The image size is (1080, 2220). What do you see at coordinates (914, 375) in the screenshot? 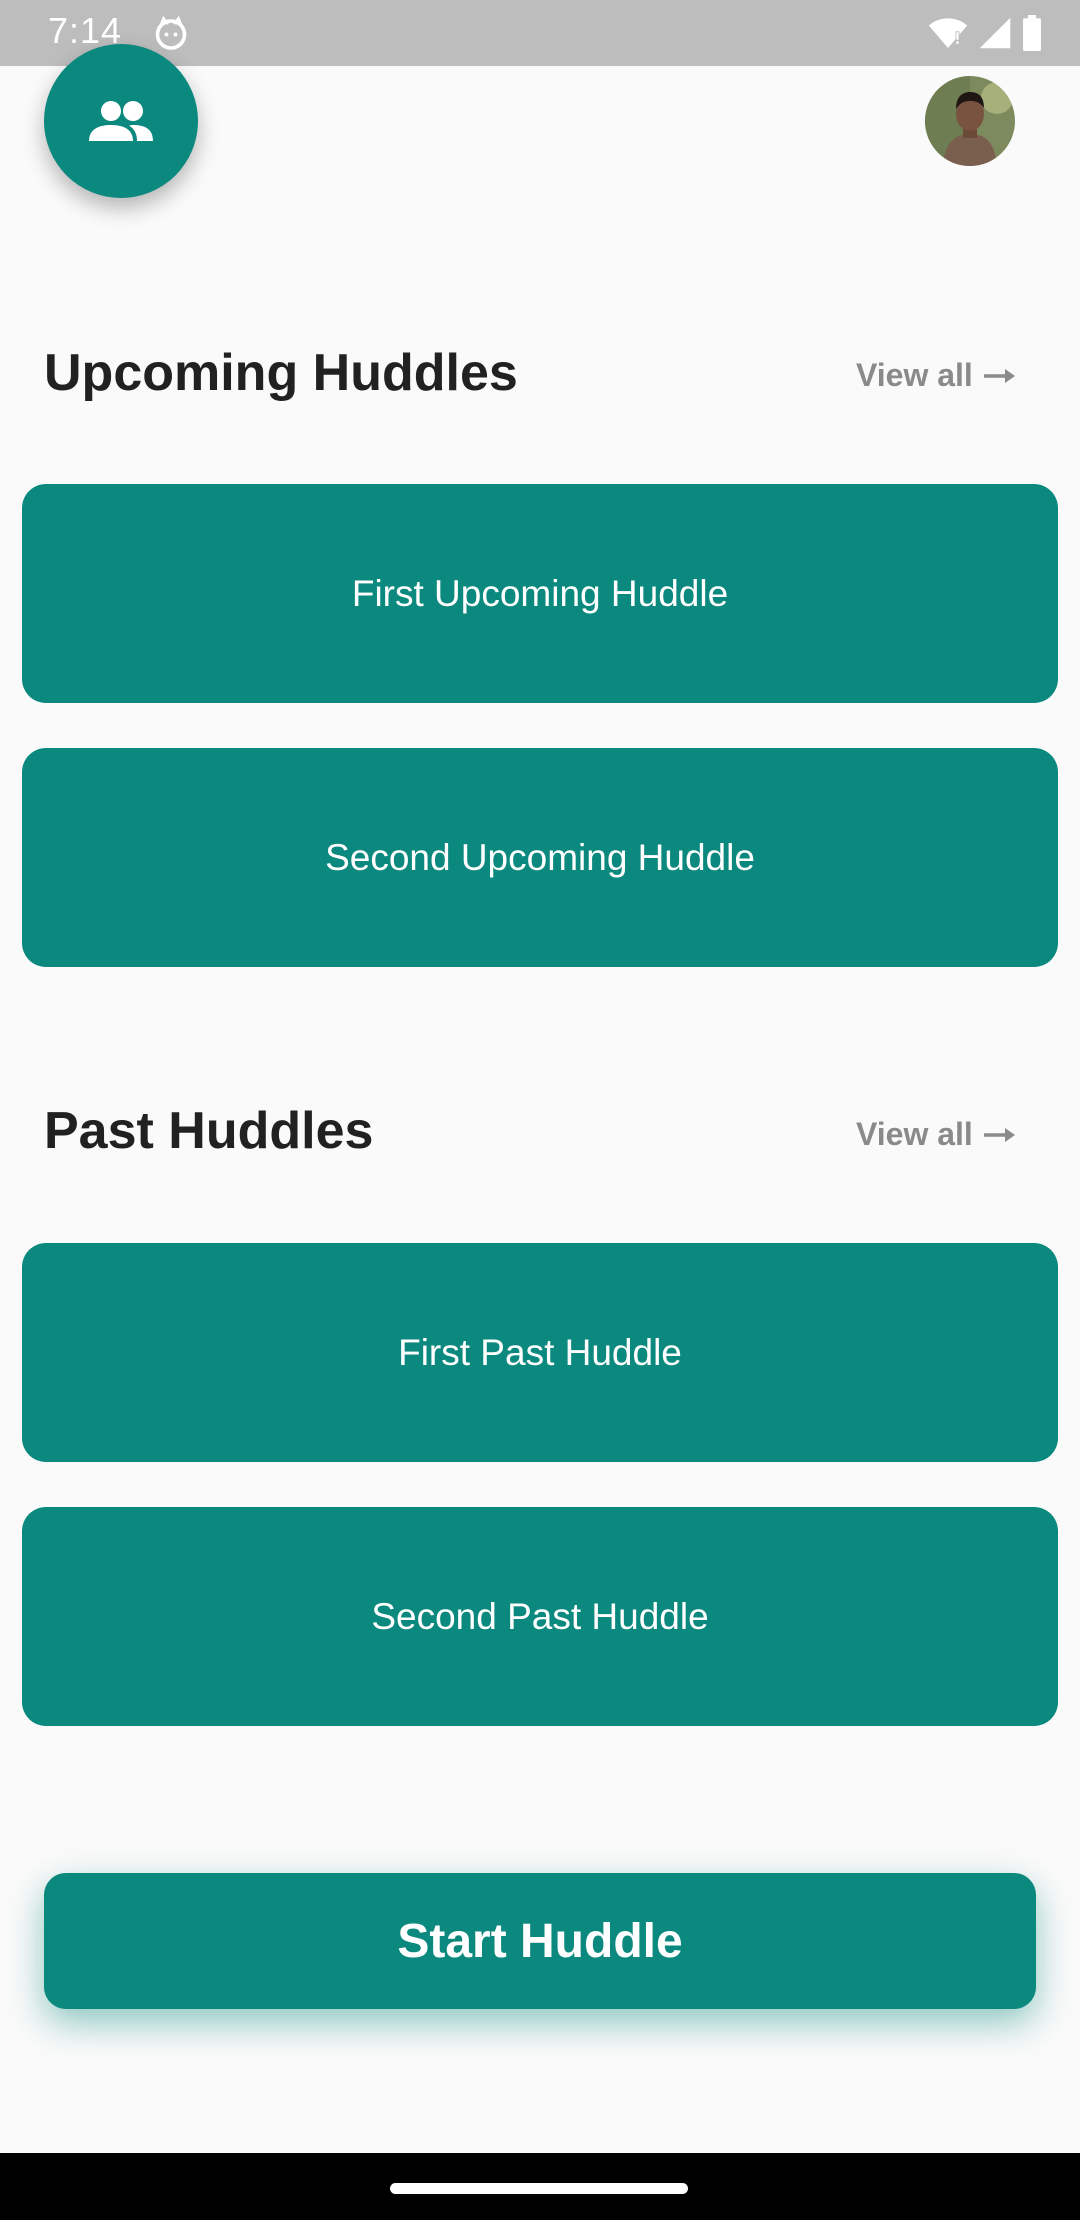
I see `upcoming-view-all-label: View all` at bounding box center [914, 375].